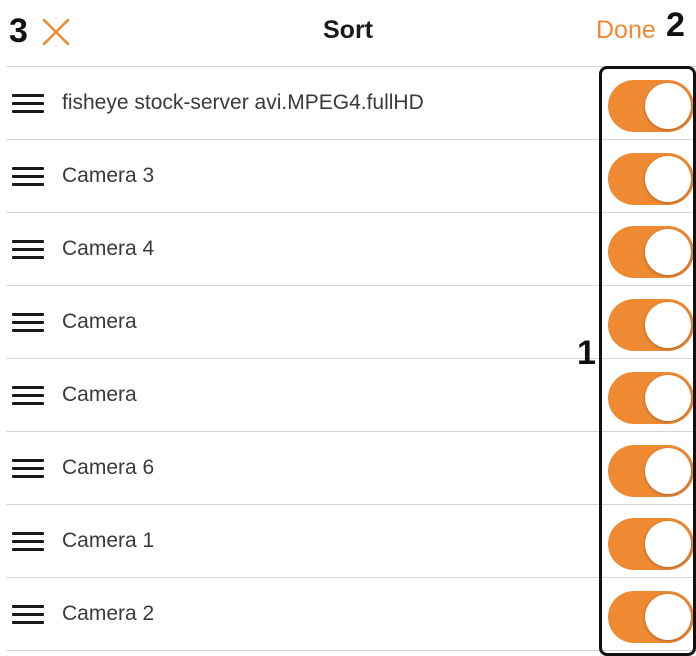 The image size is (696, 656). What do you see at coordinates (351, 614) in the screenshot?
I see `list-item: Camera 2` at bounding box center [351, 614].